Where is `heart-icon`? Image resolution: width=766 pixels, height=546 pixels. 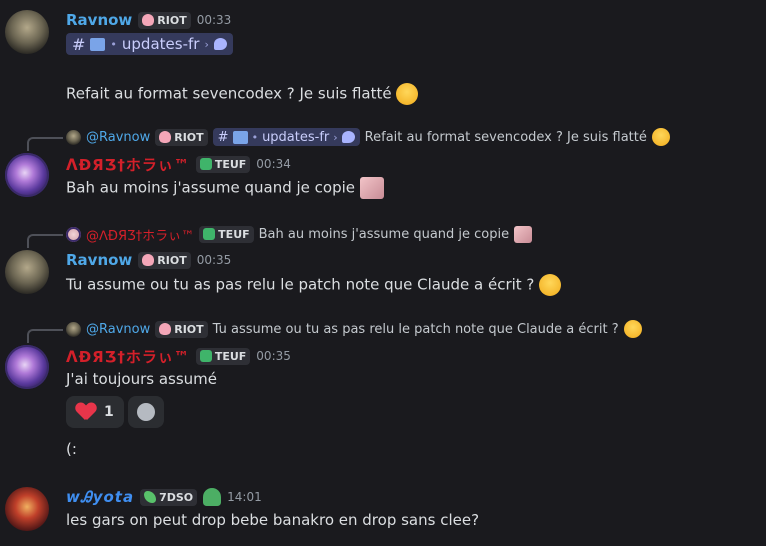
heart-icon is located at coordinates (86, 412).